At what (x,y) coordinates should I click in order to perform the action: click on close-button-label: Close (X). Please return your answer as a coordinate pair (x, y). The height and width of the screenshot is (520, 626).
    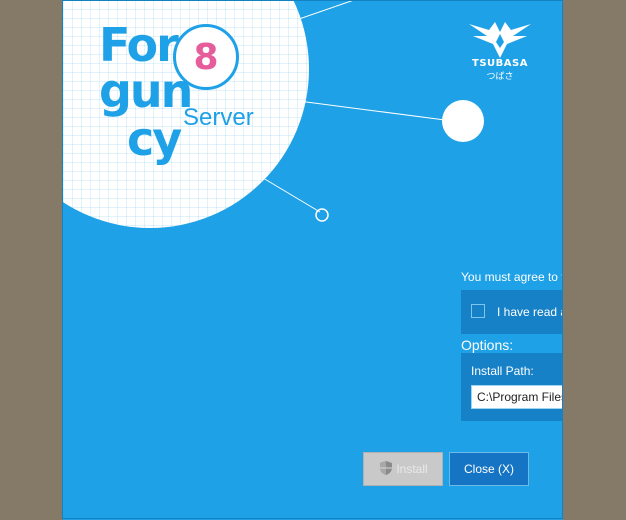
    Looking at the image, I should click on (488, 469).